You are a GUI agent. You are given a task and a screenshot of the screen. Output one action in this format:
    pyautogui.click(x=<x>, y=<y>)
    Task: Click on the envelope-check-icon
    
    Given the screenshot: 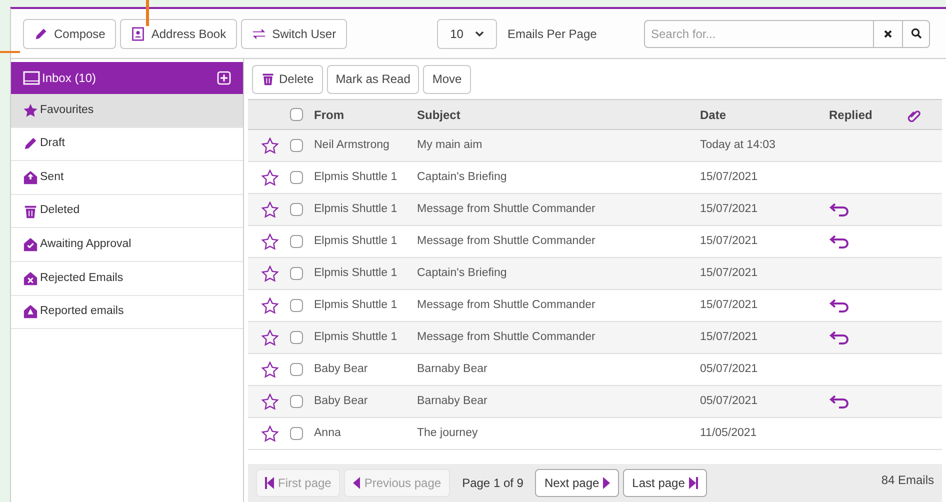 What is the action you would take?
    pyautogui.click(x=30, y=244)
    